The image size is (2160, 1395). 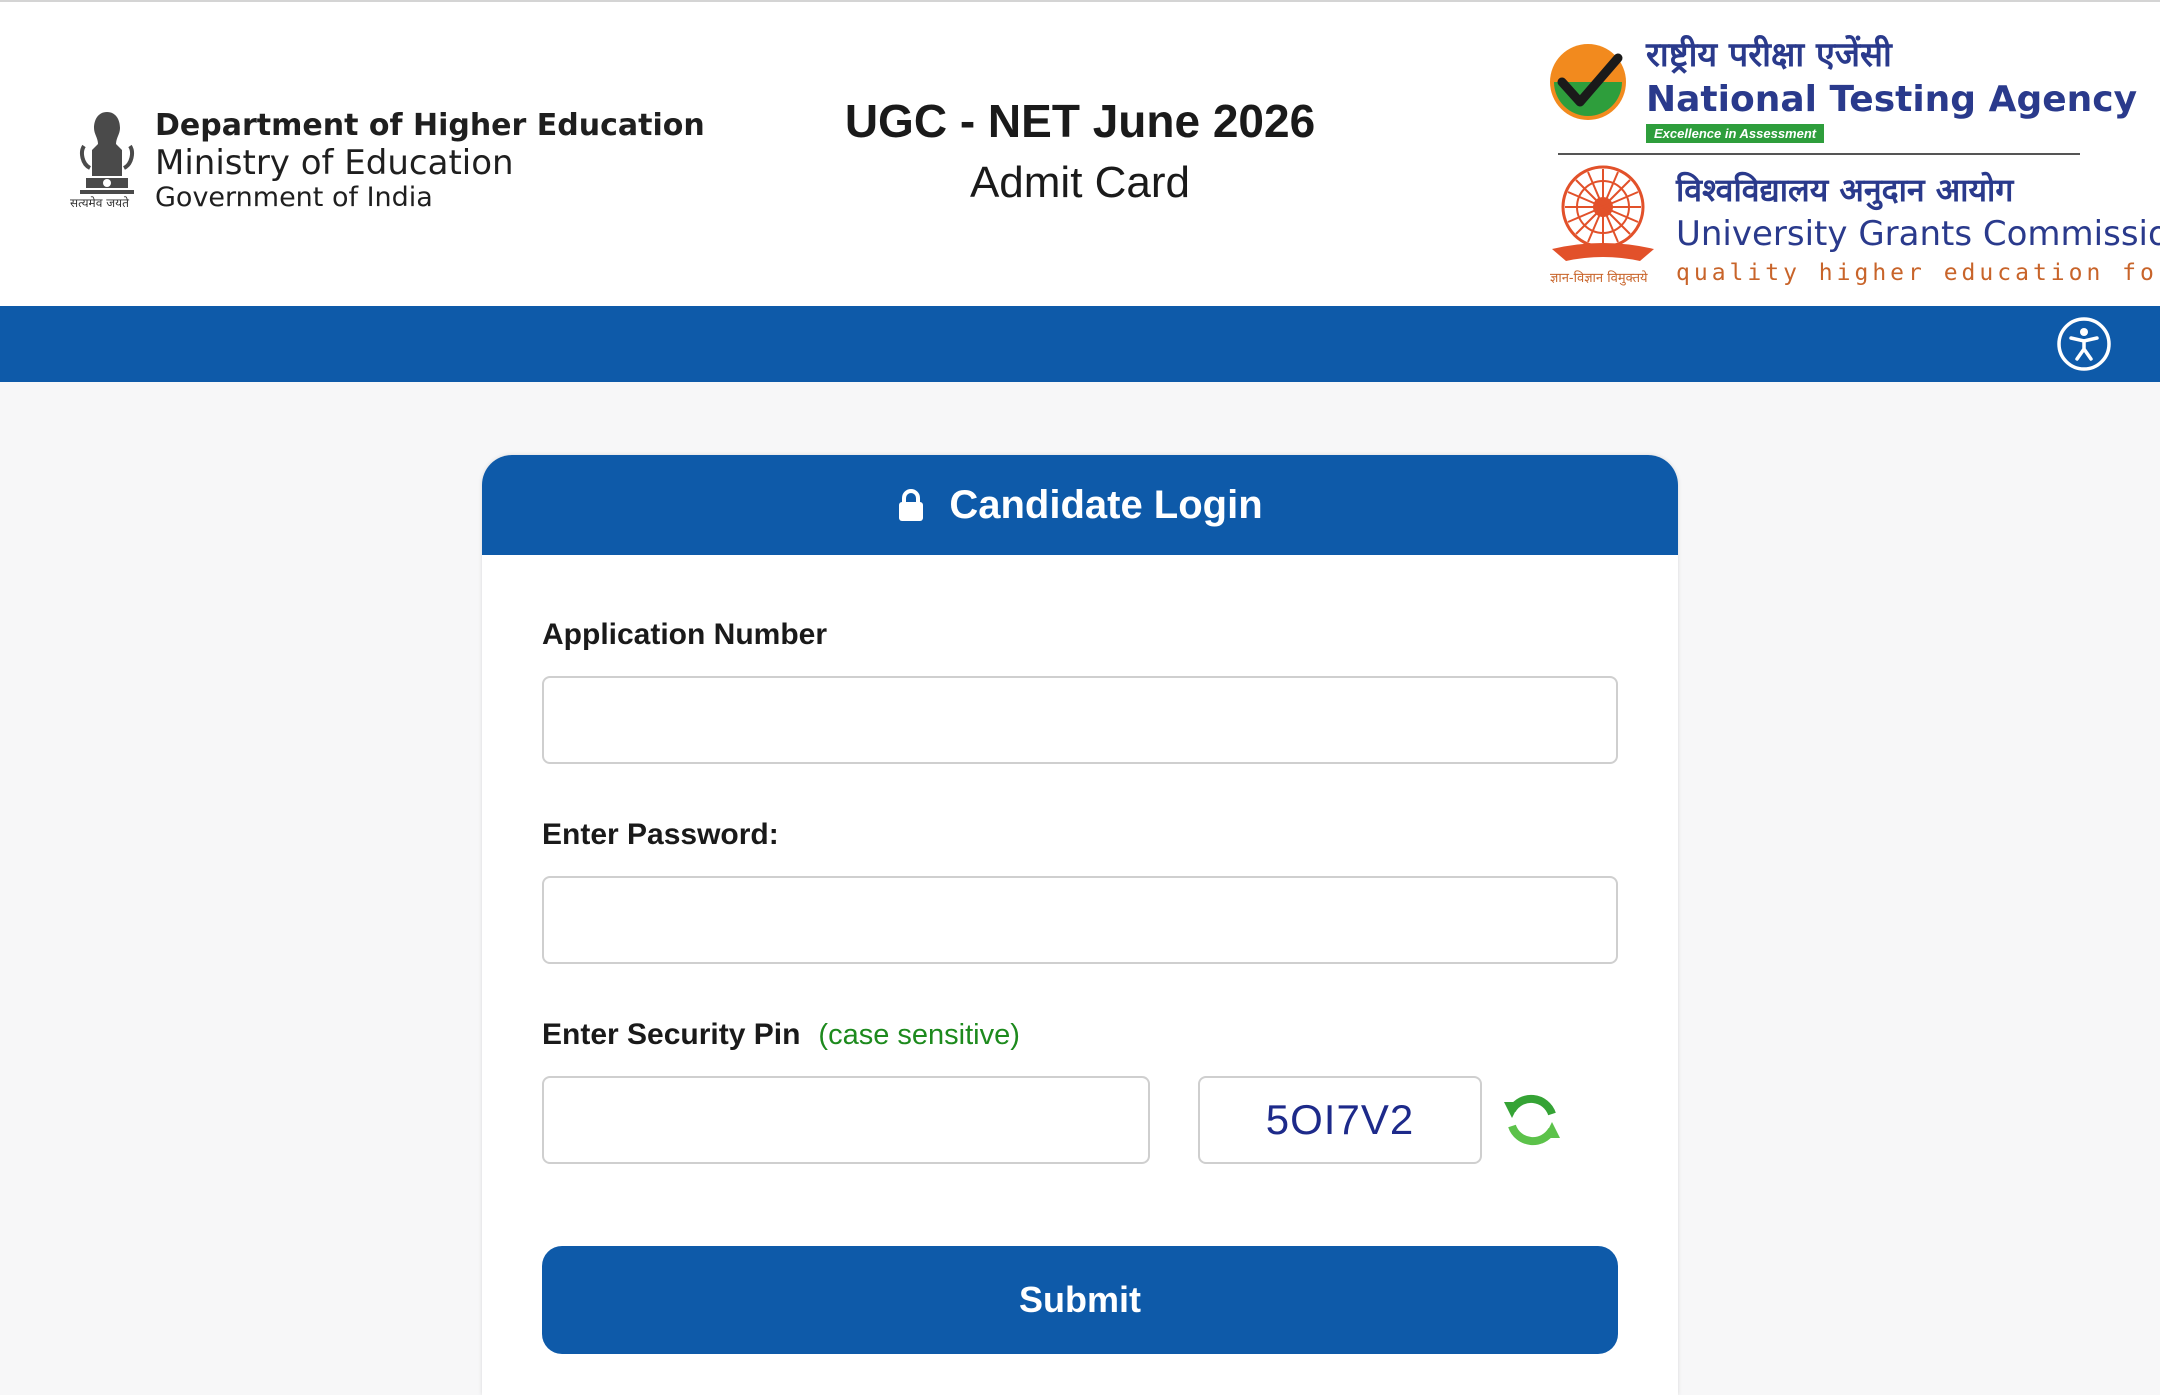 What do you see at coordinates (430, 125) in the screenshot?
I see `department-name: Department of Higher Education` at bounding box center [430, 125].